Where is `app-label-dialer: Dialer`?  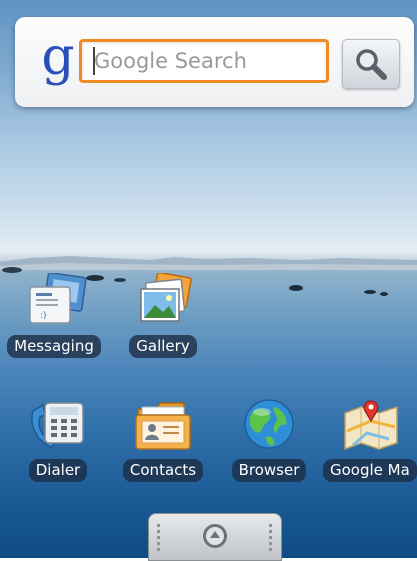
app-label-dialer: Dialer is located at coordinates (58, 470).